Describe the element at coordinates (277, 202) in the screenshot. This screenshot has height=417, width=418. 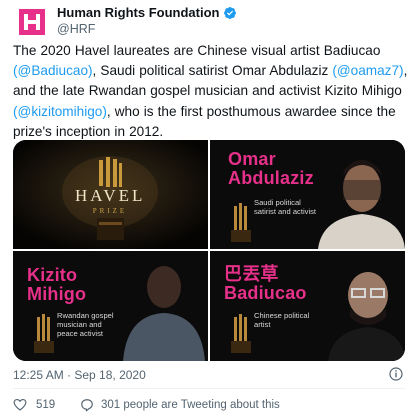
I see `laureate-desc-line1: Saudi political` at that location.